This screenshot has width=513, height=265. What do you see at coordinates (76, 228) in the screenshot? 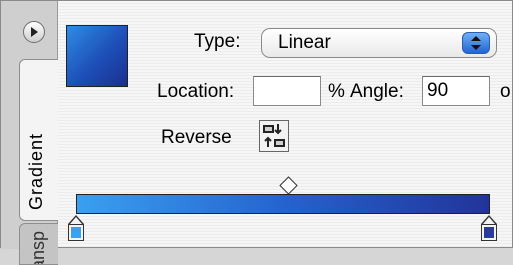
I see `color-stop-start` at bounding box center [76, 228].